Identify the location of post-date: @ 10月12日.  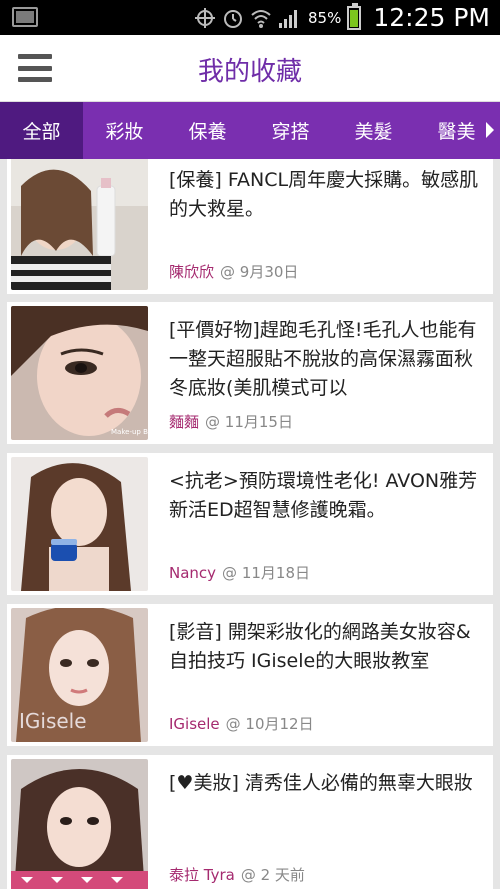
(269, 724).